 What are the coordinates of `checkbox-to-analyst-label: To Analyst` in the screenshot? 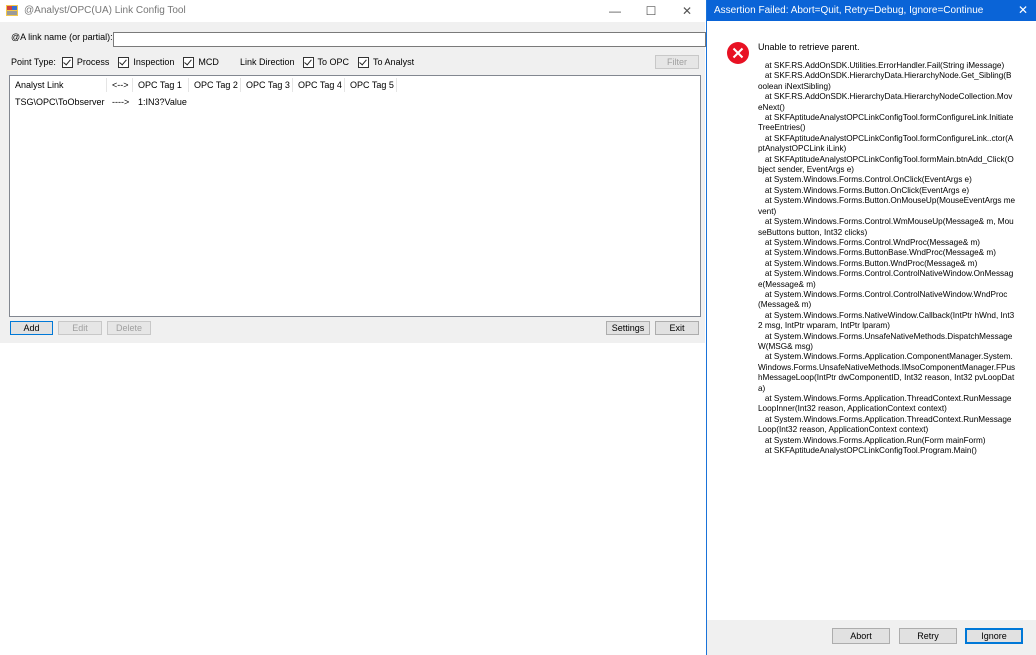 It's located at (394, 62).